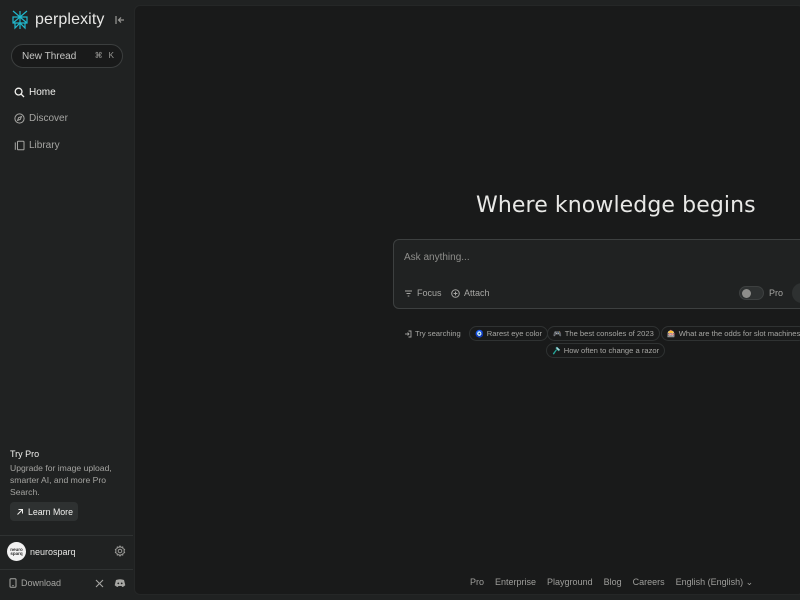 This screenshot has width=800, height=600. I want to click on avatar: neuro sparq, so click(16, 551).